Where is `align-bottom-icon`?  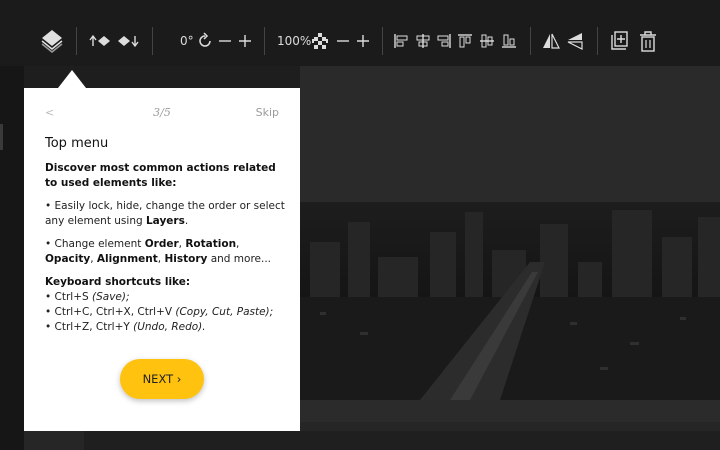
align-bottom-icon is located at coordinates (509, 41).